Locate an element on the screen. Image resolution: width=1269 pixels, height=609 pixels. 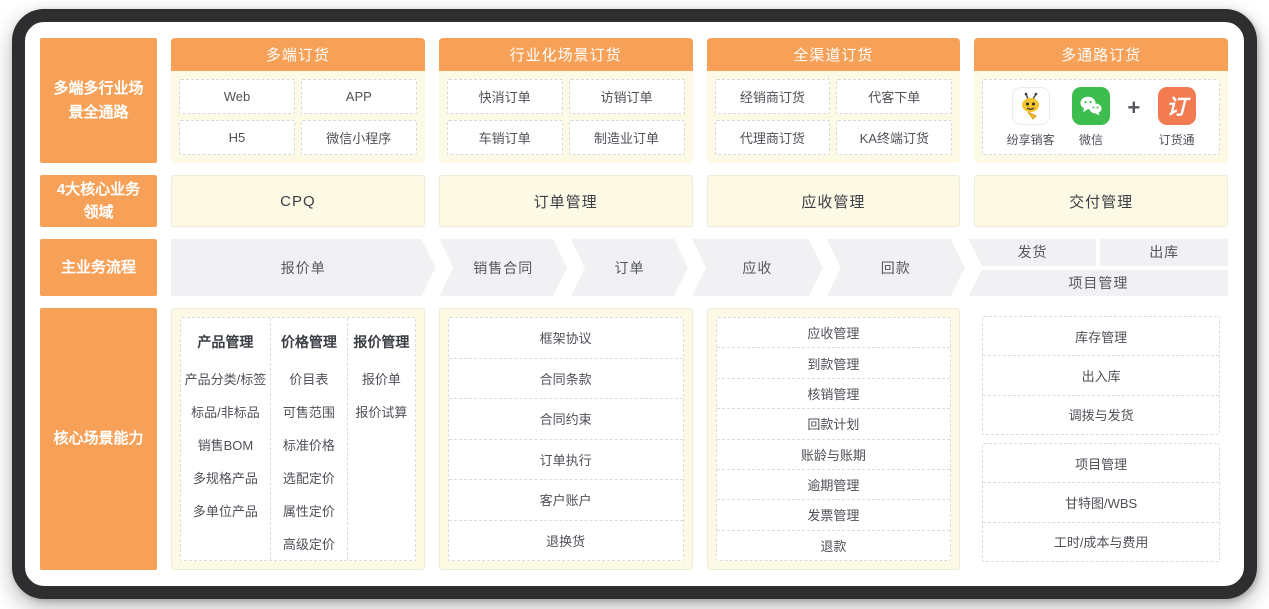
capability-list: 框架协议 合同条款 合同约束 订单执行 客户账户 退换货 is located at coordinates (565, 439).